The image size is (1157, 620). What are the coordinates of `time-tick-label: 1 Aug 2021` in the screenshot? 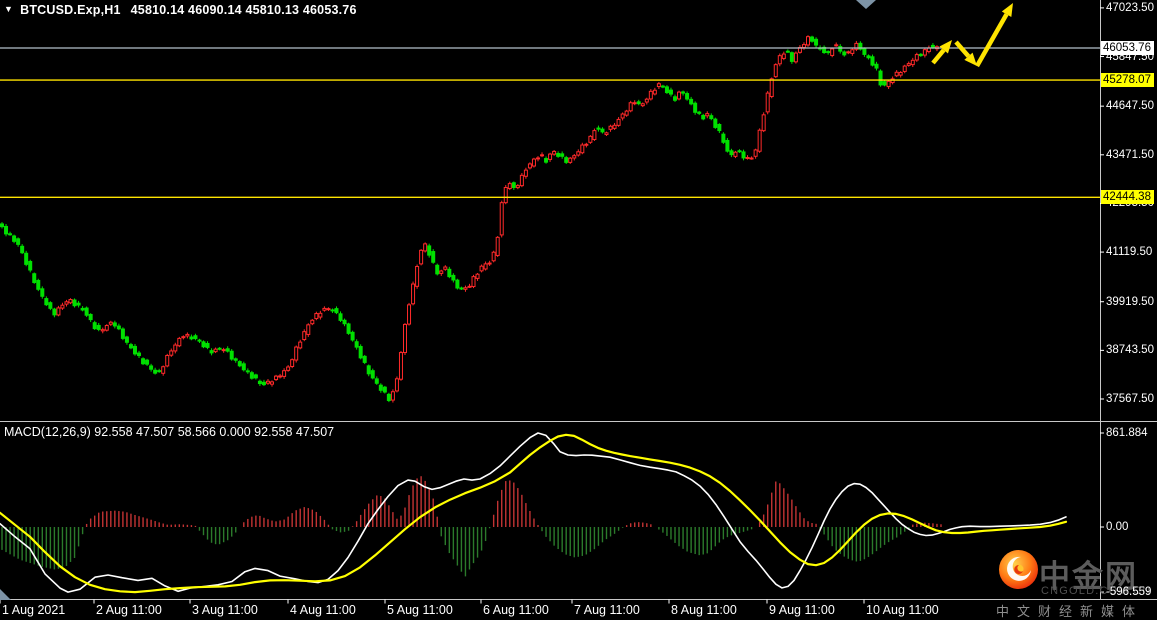 It's located at (34, 610).